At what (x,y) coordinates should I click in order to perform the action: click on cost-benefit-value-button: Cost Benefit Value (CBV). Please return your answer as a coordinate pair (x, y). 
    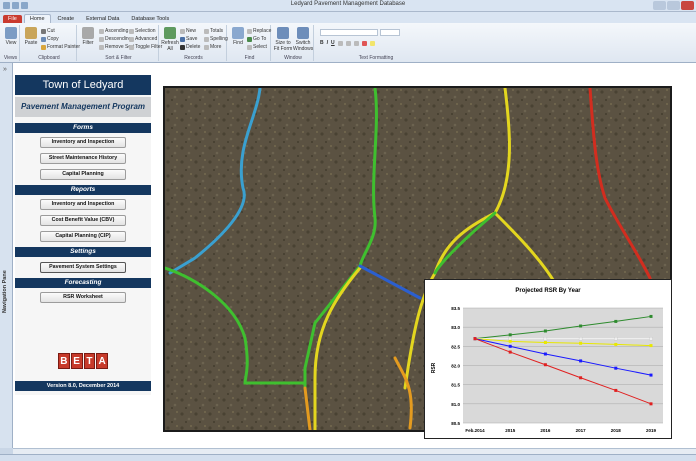
    Looking at the image, I should click on (83, 220).